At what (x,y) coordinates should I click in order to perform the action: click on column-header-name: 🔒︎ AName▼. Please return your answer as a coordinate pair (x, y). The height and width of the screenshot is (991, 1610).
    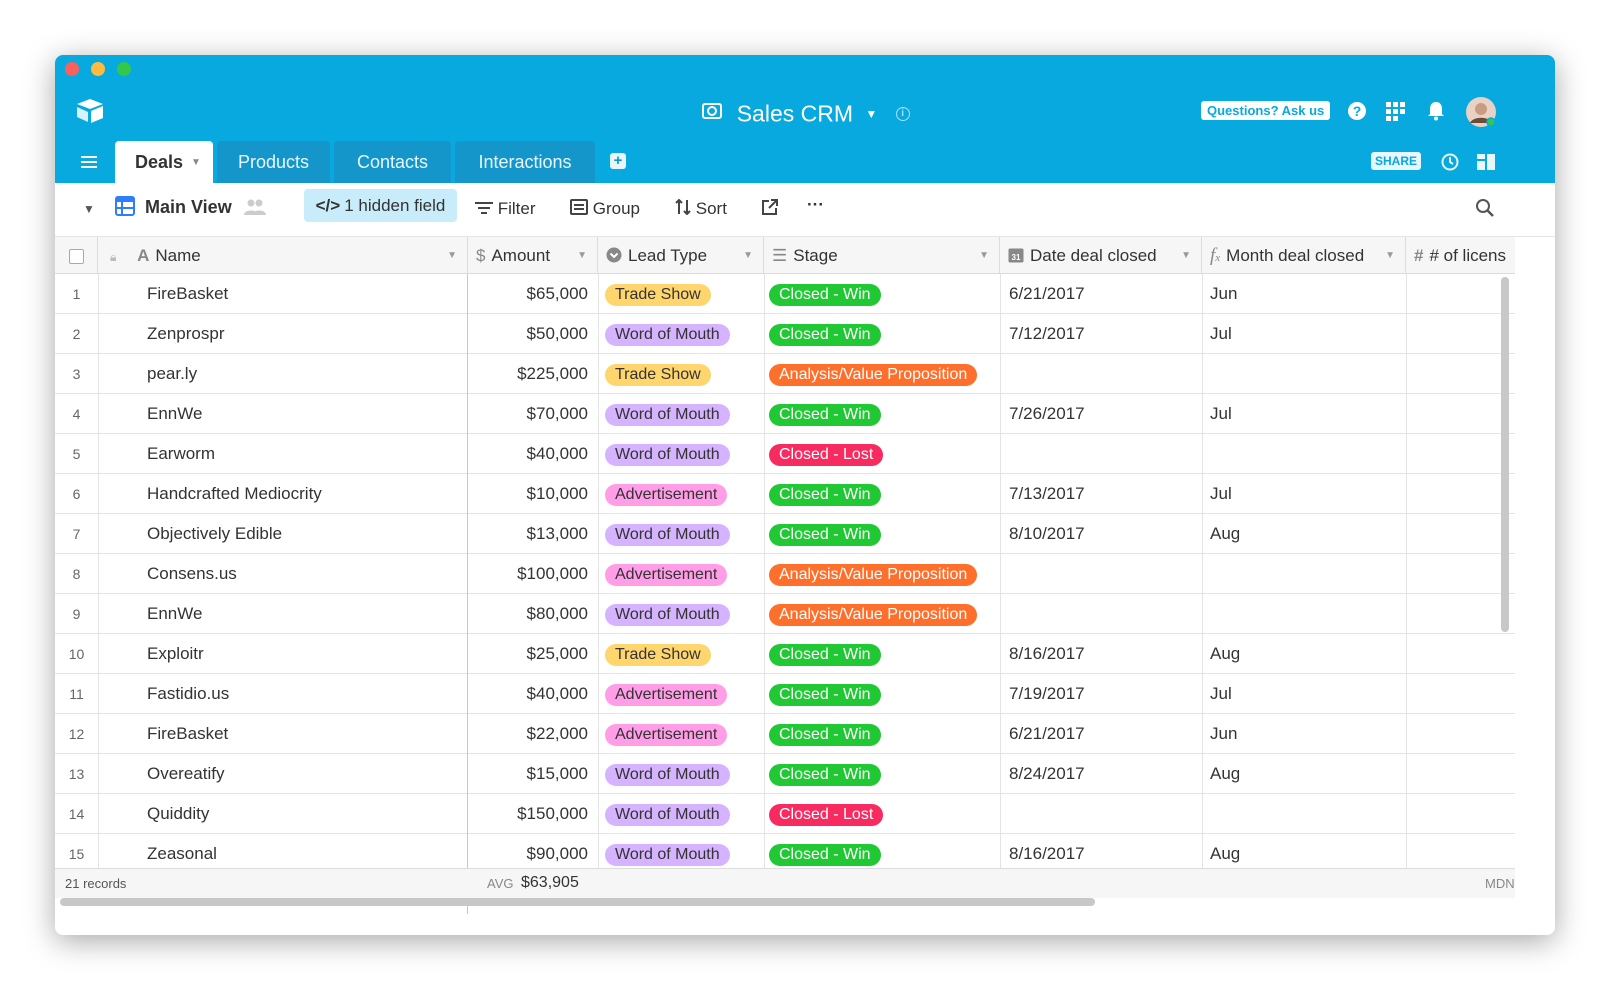
    Looking at the image, I should click on (283, 255).